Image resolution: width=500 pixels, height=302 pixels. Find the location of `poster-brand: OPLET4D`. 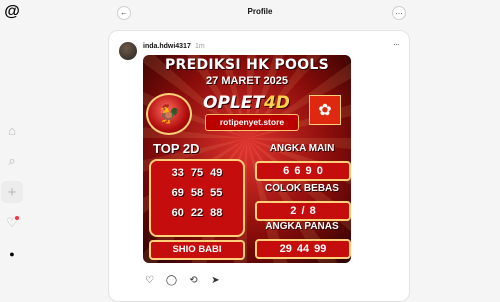

poster-brand: OPLET4D is located at coordinates (246, 103).